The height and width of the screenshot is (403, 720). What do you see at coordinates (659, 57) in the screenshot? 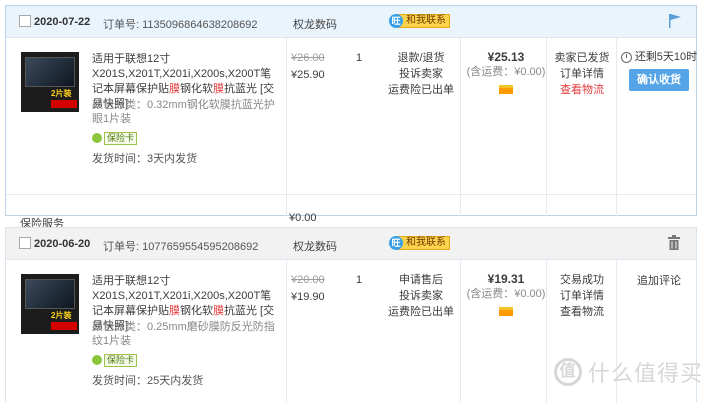
I see `remaining-time: 还剩5天10时` at bounding box center [659, 57].